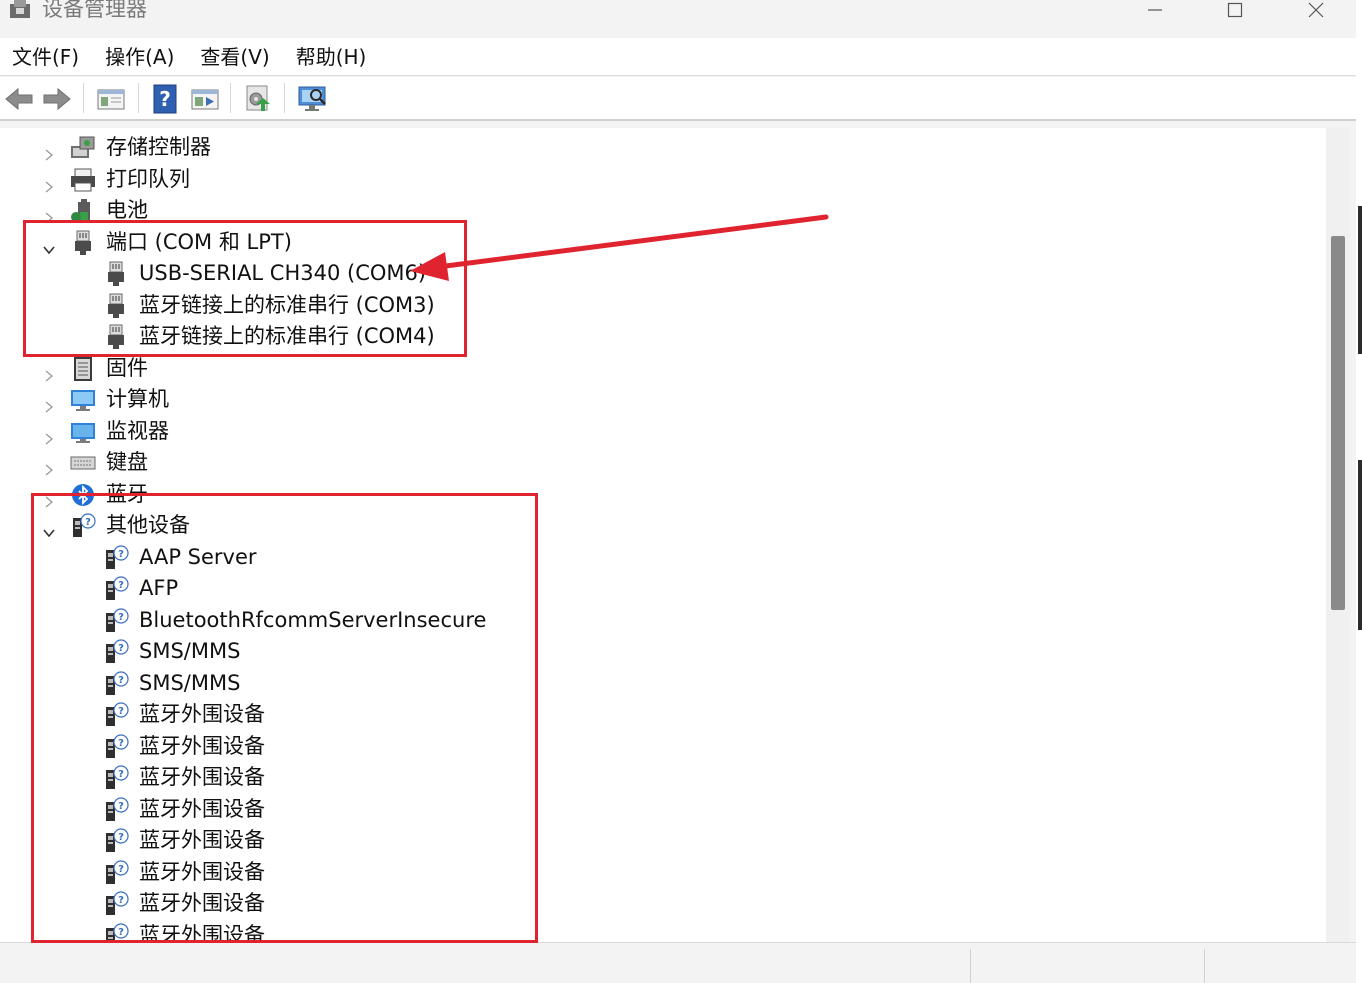 The height and width of the screenshot is (983, 1362). Describe the element at coordinates (681, 19) in the screenshot. I see `title-bar: 设备管理器` at that location.